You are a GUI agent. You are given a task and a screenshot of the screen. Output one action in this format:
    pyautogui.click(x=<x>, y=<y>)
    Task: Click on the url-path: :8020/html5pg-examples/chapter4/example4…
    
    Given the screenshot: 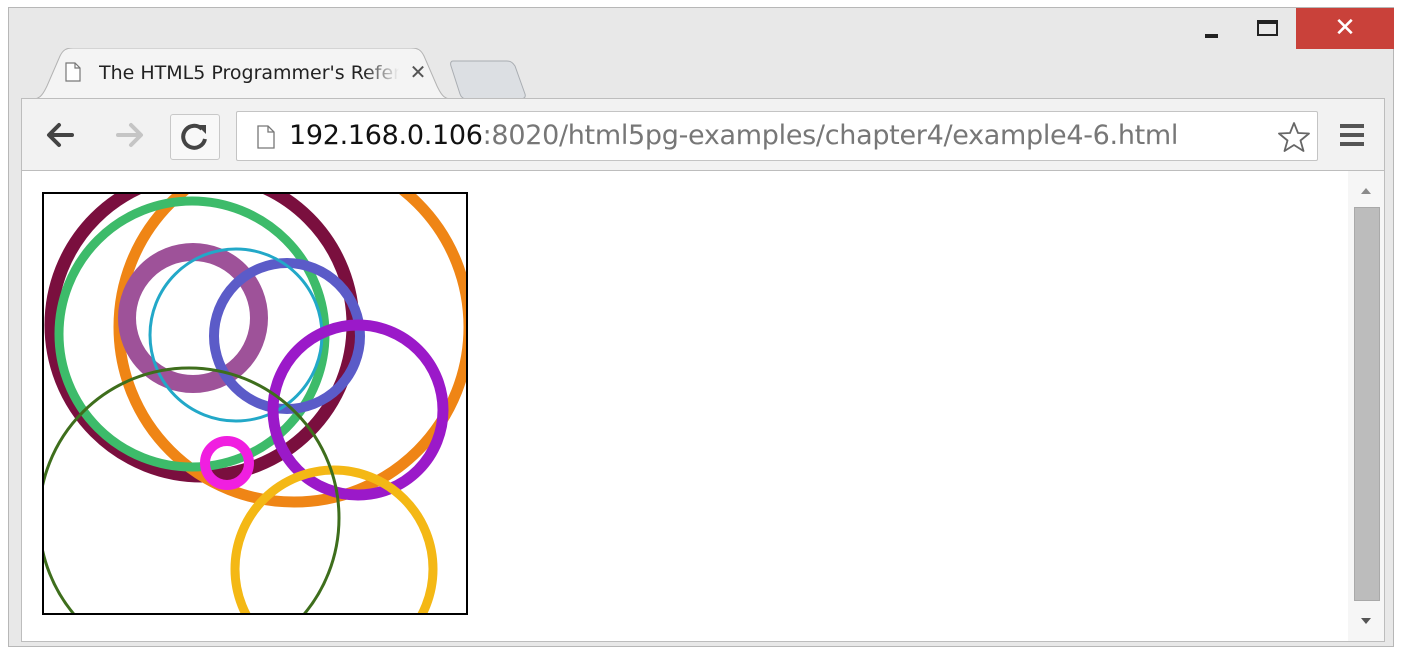 What is the action you would take?
    pyautogui.click(x=830, y=135)
    